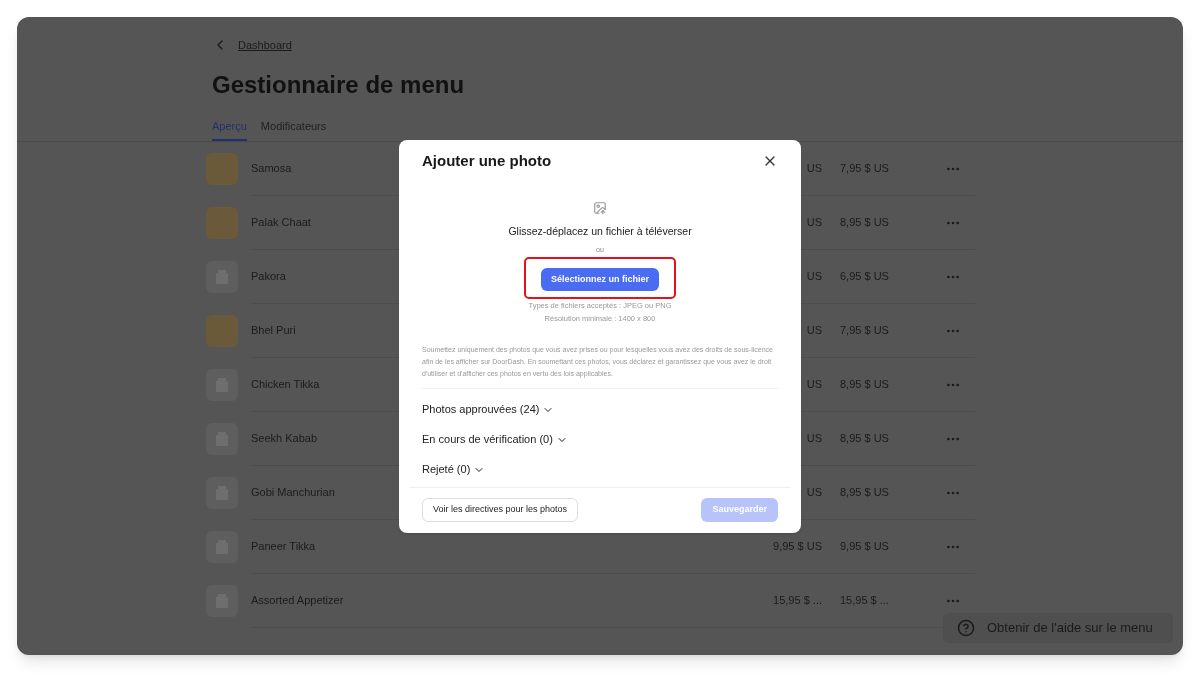 The image size is (1200, 686). I want to click on select-file-button: Sélectionnez un fichier, so click(600, 279).